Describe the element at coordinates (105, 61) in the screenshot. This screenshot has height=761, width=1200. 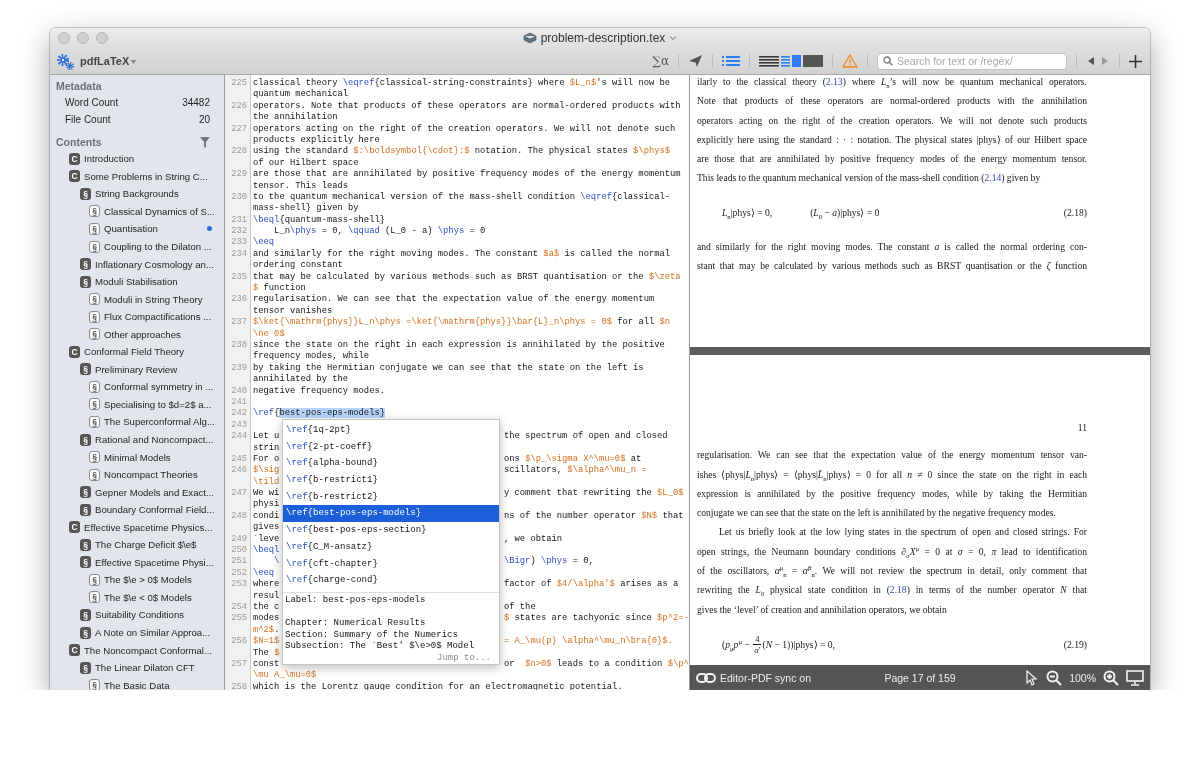
I see `engine-menu: pdfLaTeX` at that location.